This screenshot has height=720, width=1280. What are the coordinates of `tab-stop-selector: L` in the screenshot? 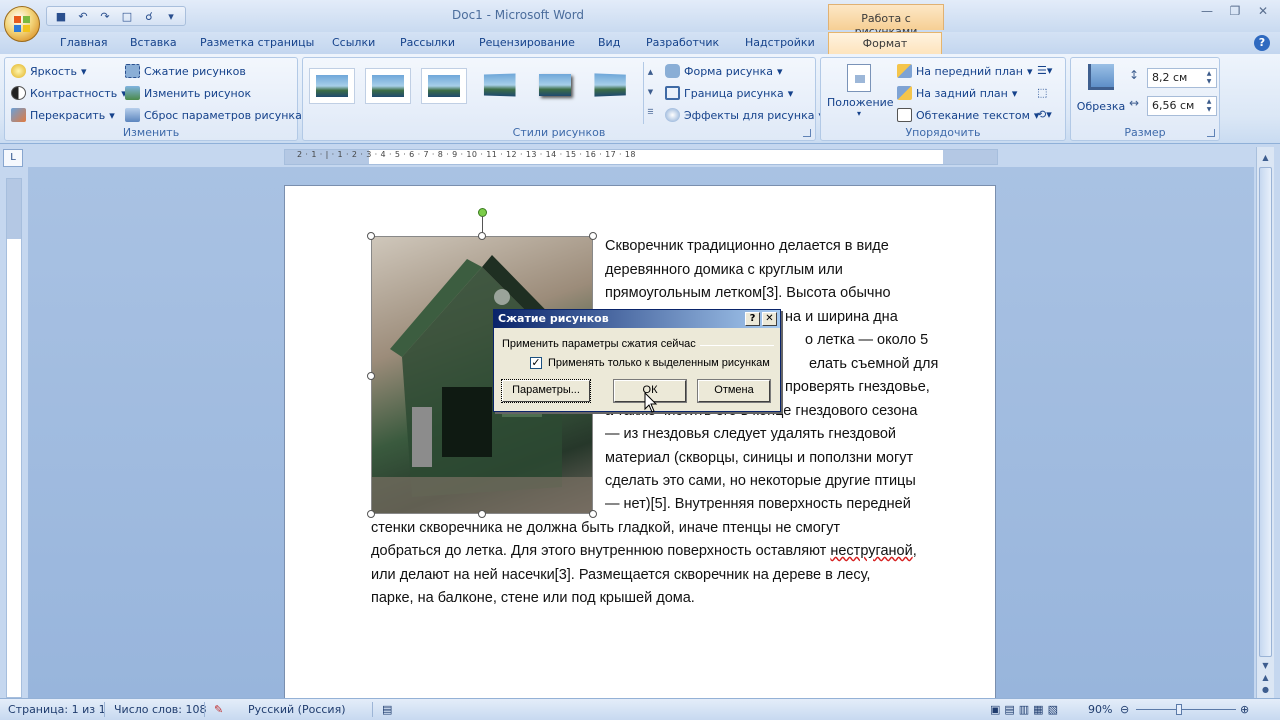 It's located at (13, 158).